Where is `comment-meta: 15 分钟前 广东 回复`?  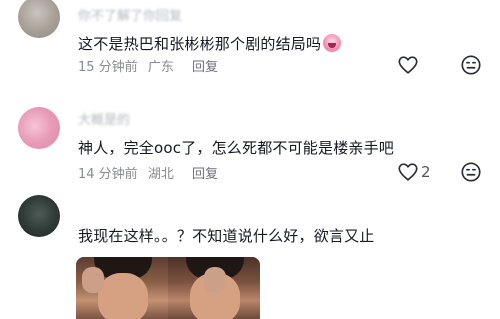 comment-meta: 15 分钟前 广东 回复 is located at coordinates (151, 65).